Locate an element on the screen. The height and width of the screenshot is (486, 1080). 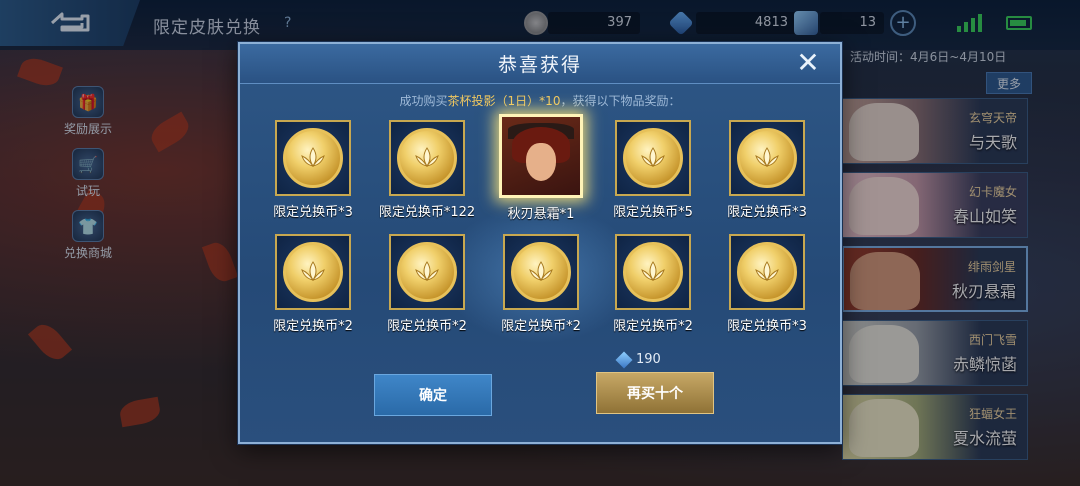
skin-portrait-icon is located at coordinates (541, 156).